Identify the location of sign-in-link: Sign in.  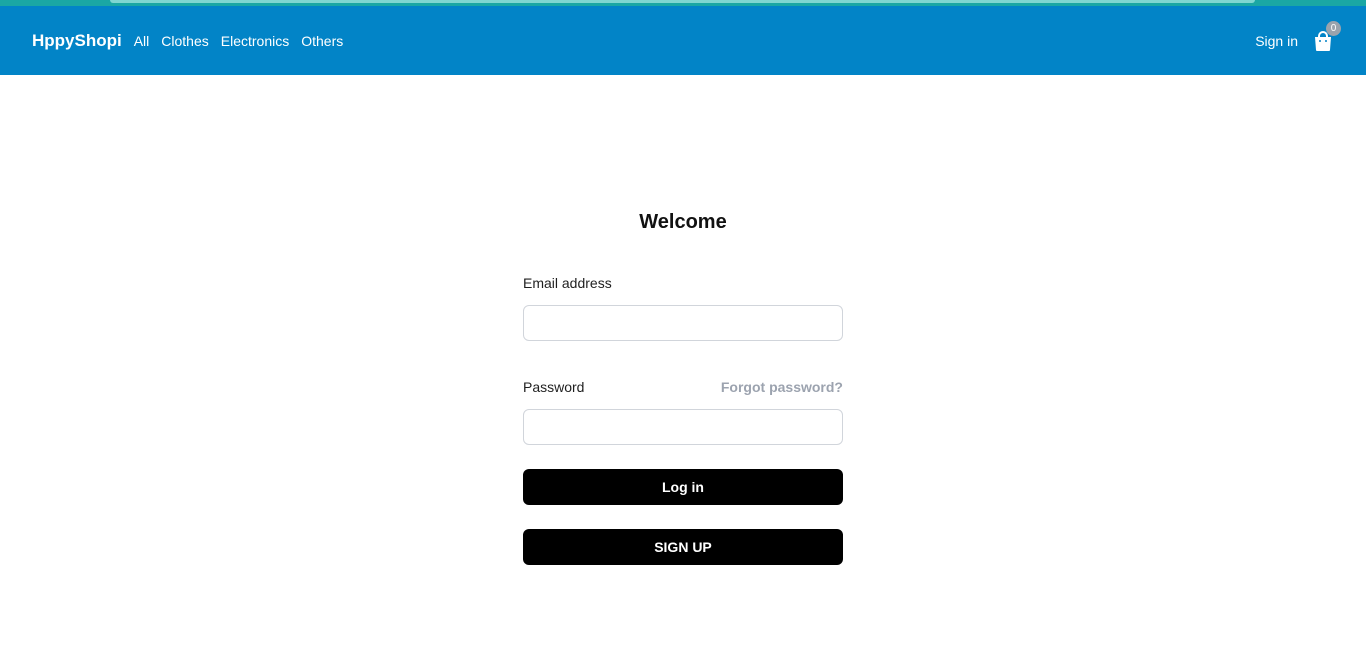
(1276, 41).